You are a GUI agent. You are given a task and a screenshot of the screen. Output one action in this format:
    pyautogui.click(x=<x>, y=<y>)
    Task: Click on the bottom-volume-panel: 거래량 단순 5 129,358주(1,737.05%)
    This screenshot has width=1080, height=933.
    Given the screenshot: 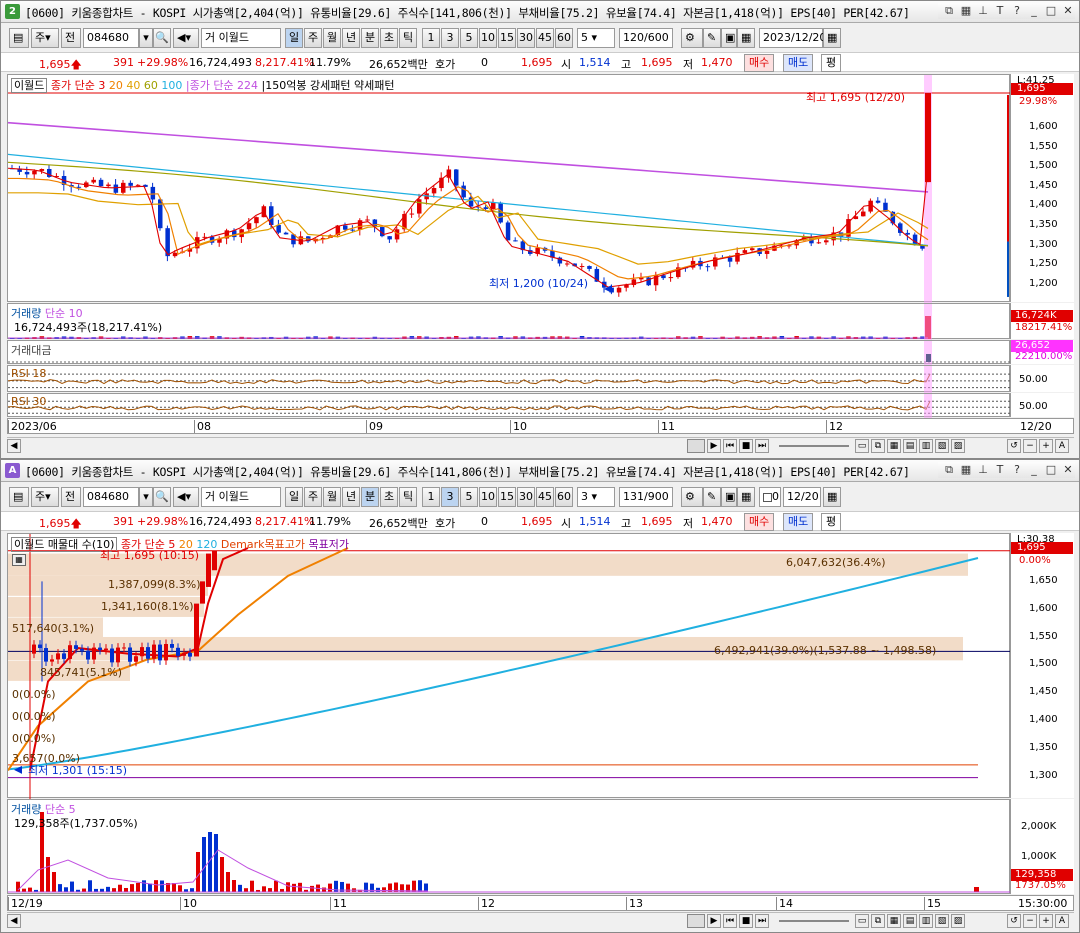 What is the action you would take?
    pyautogui.click(x=509, y=846)
    